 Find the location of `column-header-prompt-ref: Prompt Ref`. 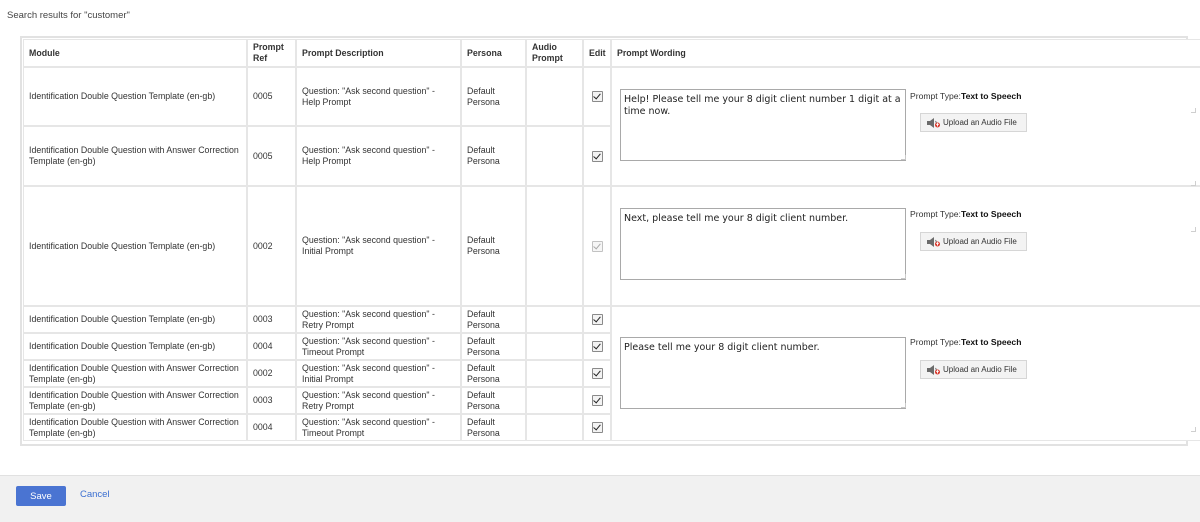

column-header-prompt-ref: Prompt Ref is located at coordinates (271, 53).